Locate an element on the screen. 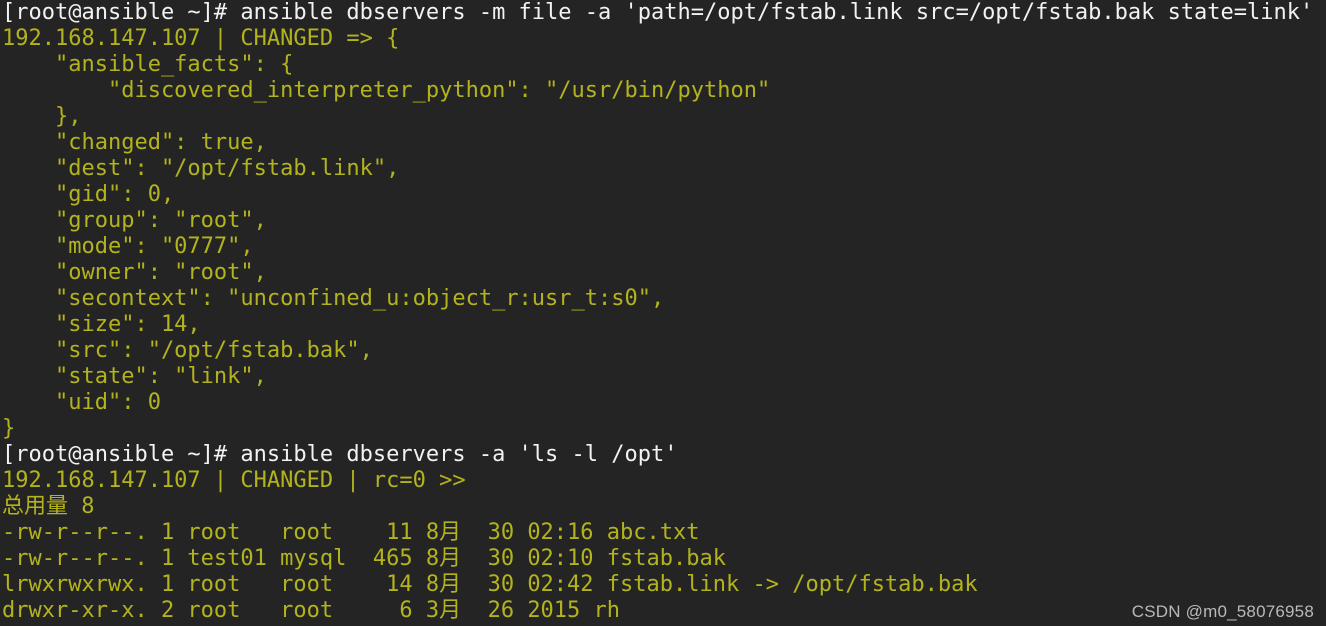 The width and height of the screenshot is (1326, 626). terminal-output-line: "gid": 0, is located at coordinates (88, 194).